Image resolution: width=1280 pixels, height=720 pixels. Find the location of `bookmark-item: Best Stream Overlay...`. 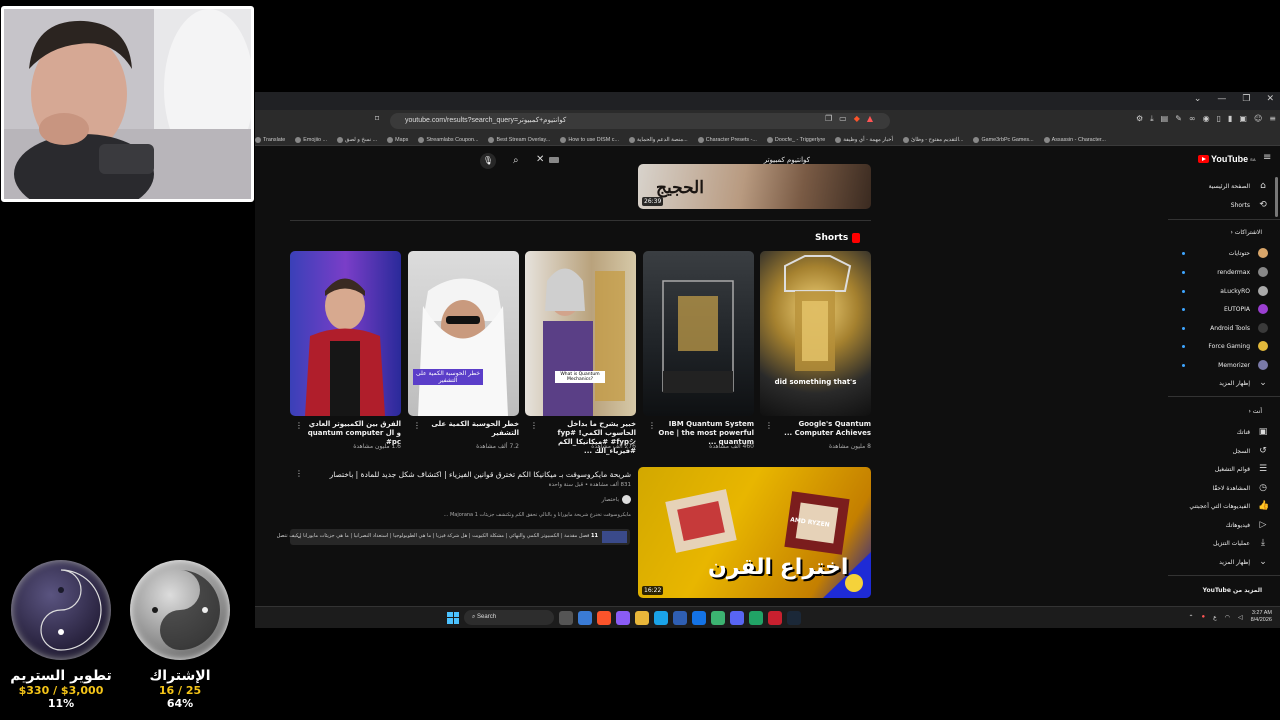

bookmark-item: Best Stream Overlay... is located at coordinates (519, 140).